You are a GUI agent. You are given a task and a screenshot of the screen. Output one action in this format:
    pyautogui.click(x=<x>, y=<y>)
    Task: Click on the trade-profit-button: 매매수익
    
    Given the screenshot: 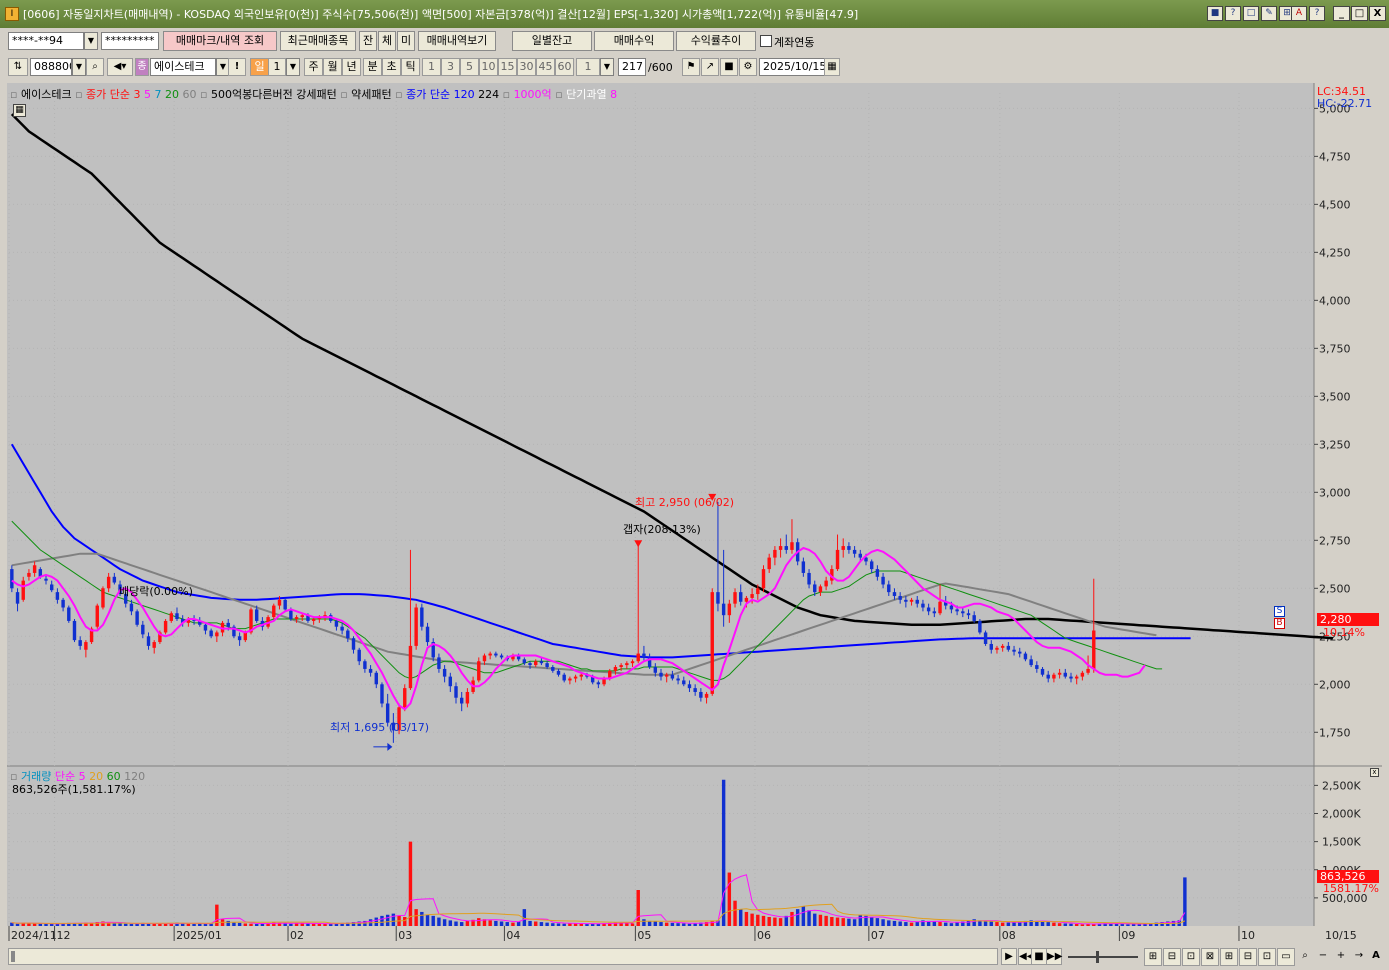 What is the action you would take?
    pyautogui.click(x=634, y=41)
    